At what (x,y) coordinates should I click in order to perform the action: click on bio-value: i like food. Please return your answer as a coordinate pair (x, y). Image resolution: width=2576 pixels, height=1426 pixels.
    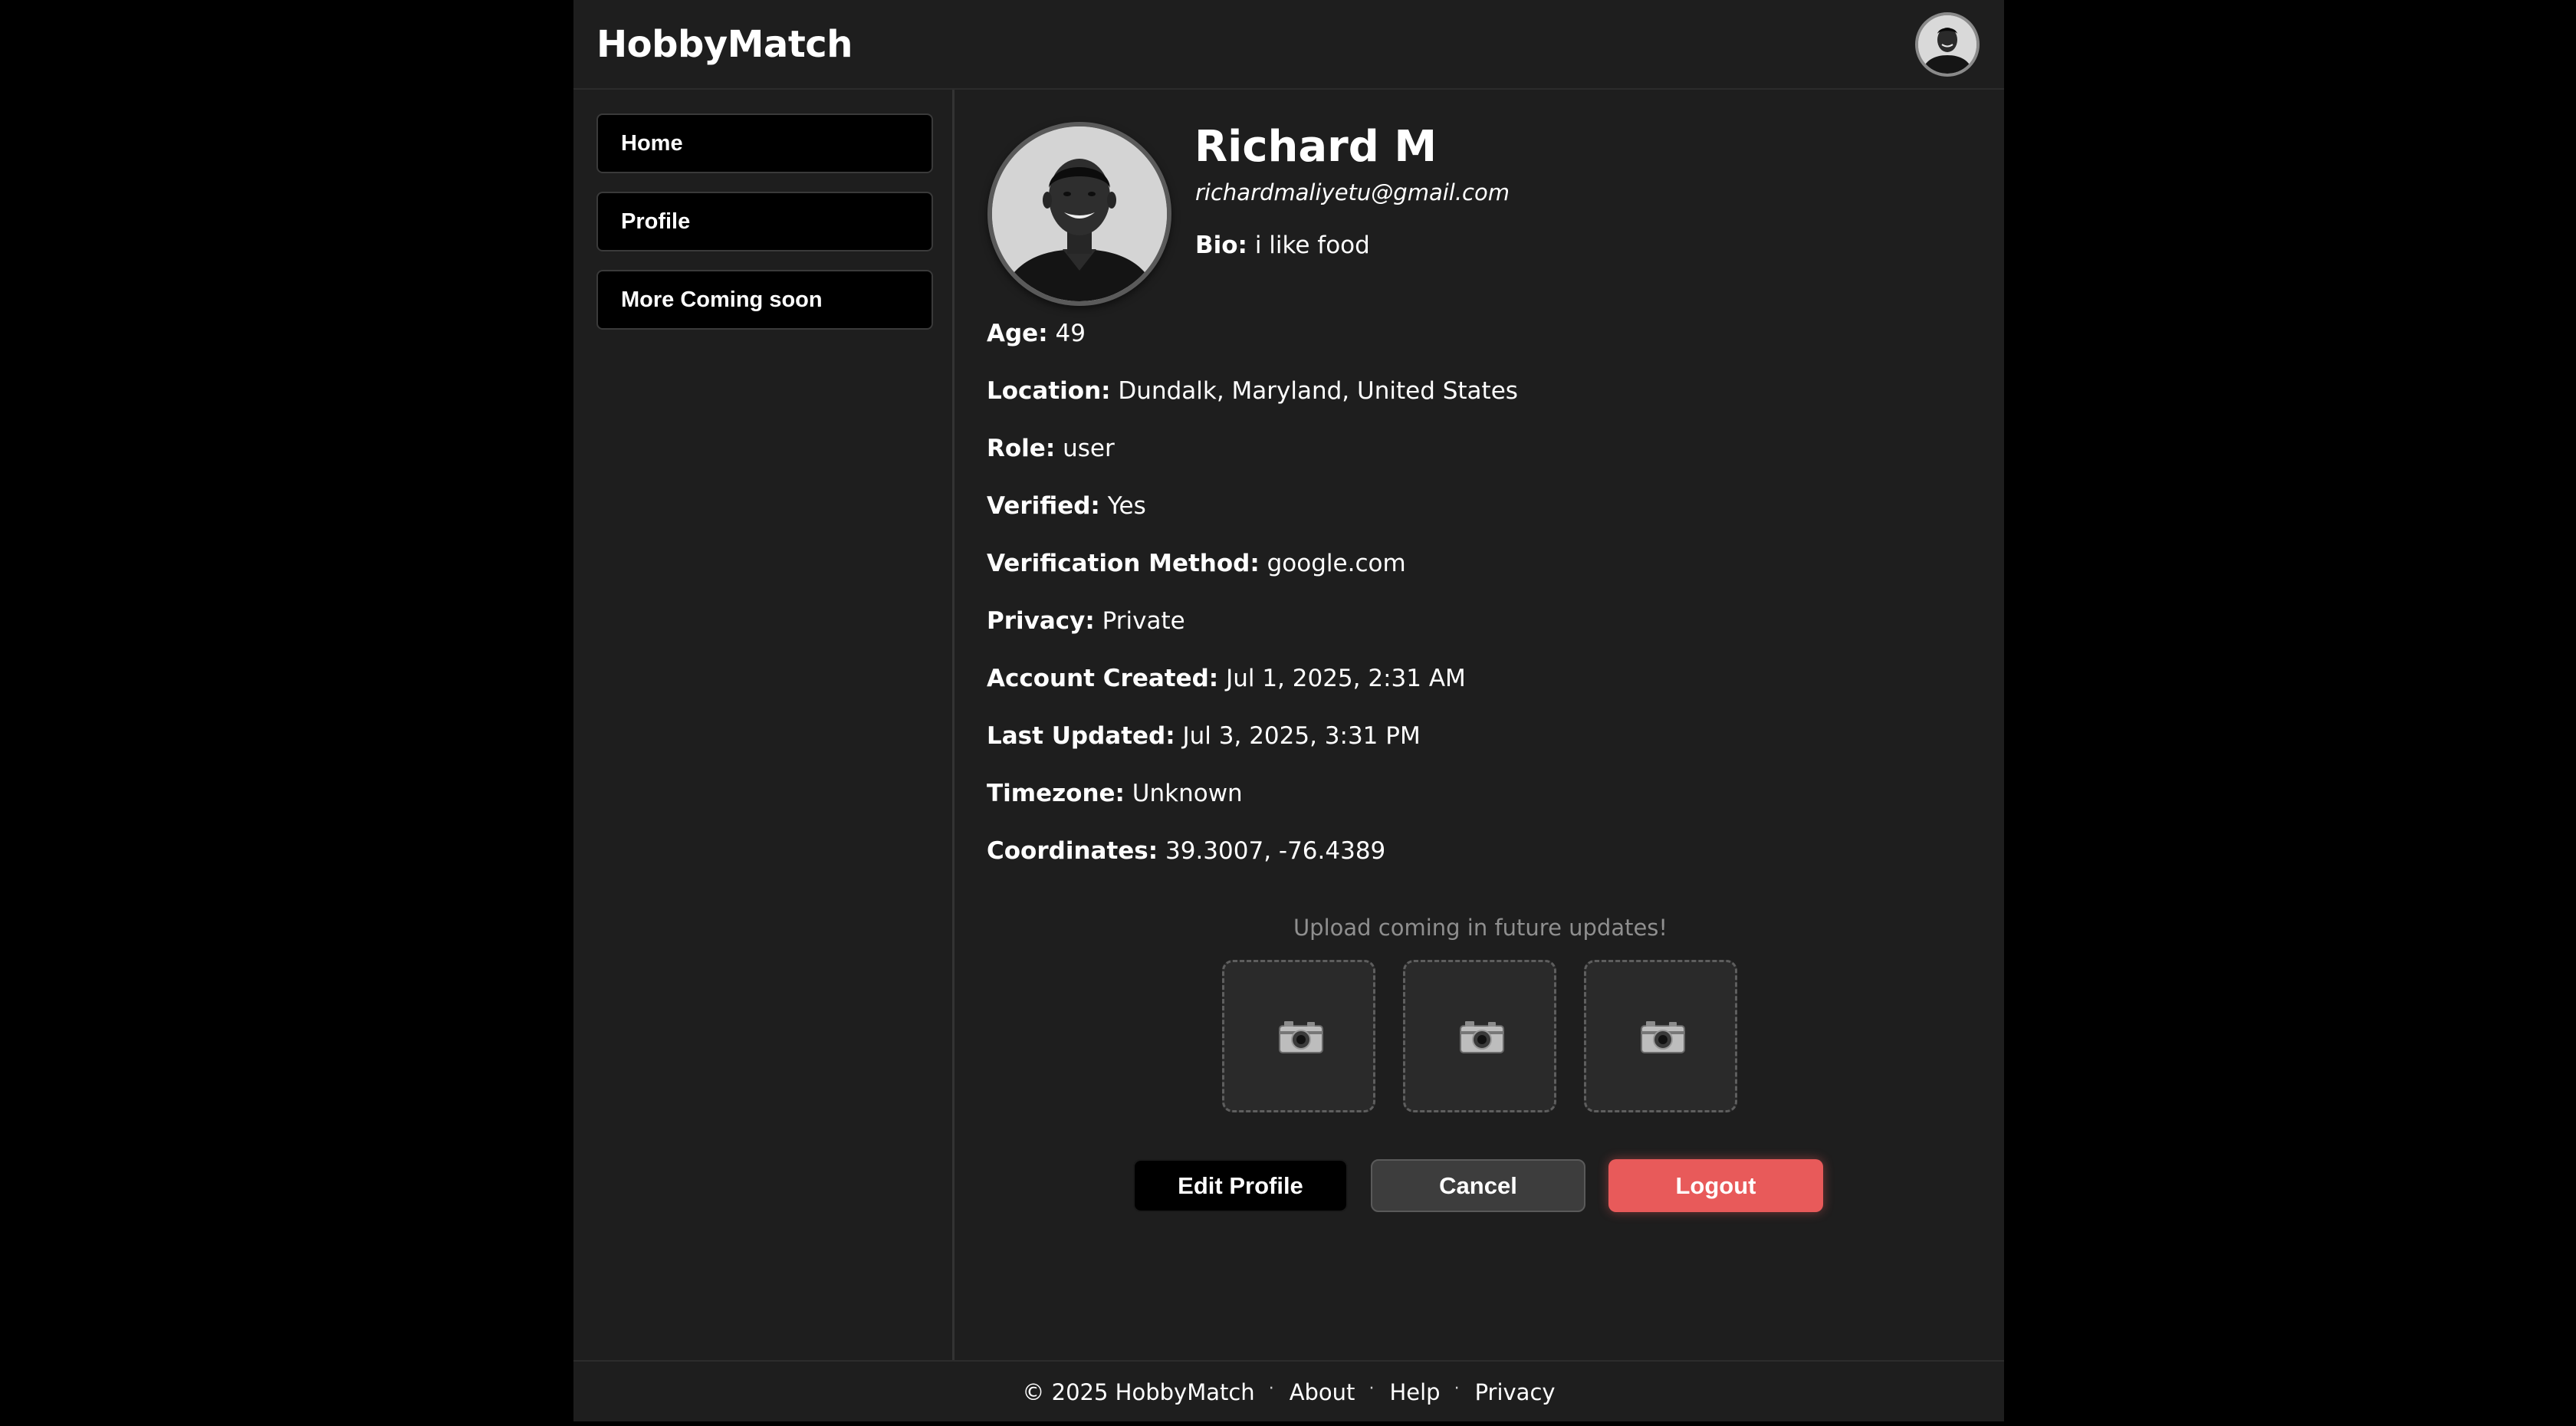
    Looking at the image, I should click on (1312, 245).